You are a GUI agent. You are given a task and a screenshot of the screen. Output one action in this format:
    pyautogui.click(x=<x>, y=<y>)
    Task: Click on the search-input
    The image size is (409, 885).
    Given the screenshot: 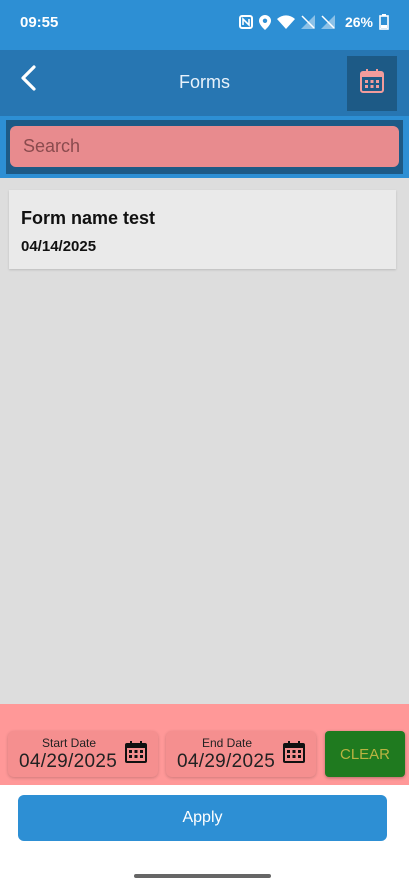 What is the action you would take?
    pyautogui.click(x=204, y=146)
    